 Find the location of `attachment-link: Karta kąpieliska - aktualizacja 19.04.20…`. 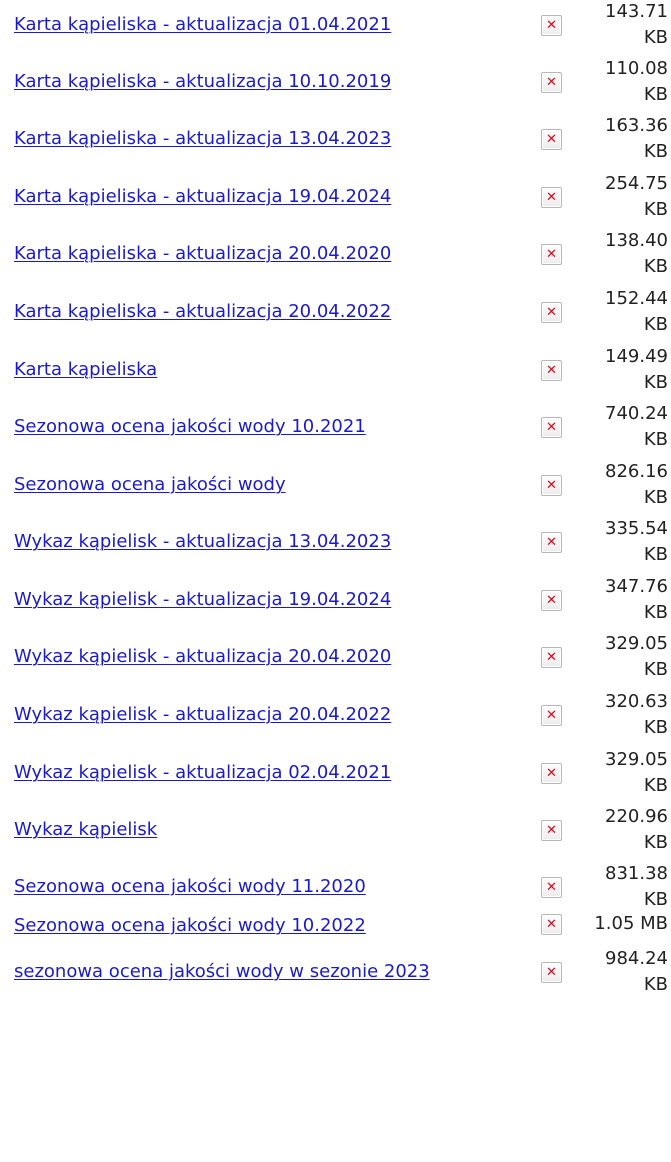

attachment-link: Karta kąpieliska - aktualizacja 19.04.20… is located at coordinates (202, 197).